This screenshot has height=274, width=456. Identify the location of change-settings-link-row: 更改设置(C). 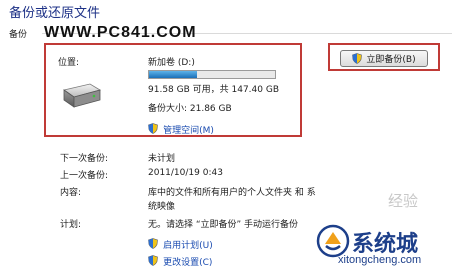
(180, 259).